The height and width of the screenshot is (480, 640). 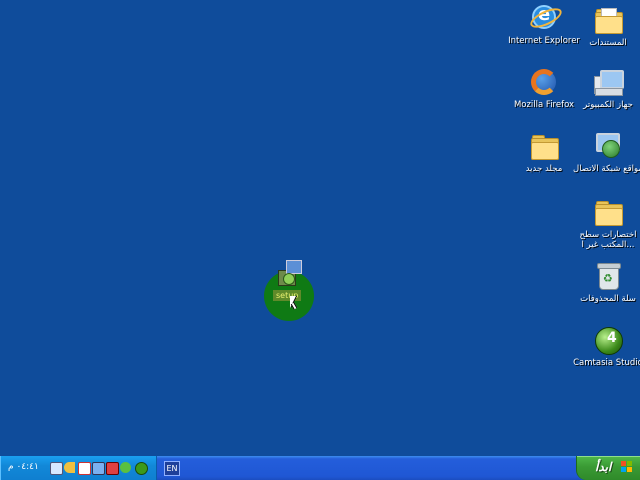 I want to click on setup-icon, so click(x=289, y=273).